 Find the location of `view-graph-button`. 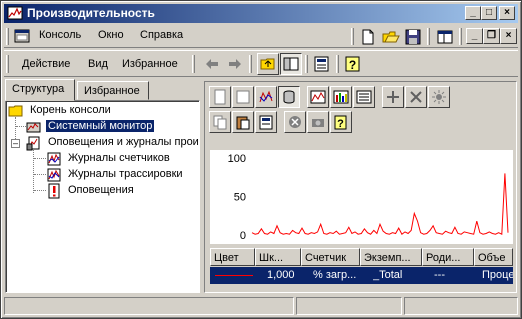

view-graph-button is located at coordinates (318, 97).